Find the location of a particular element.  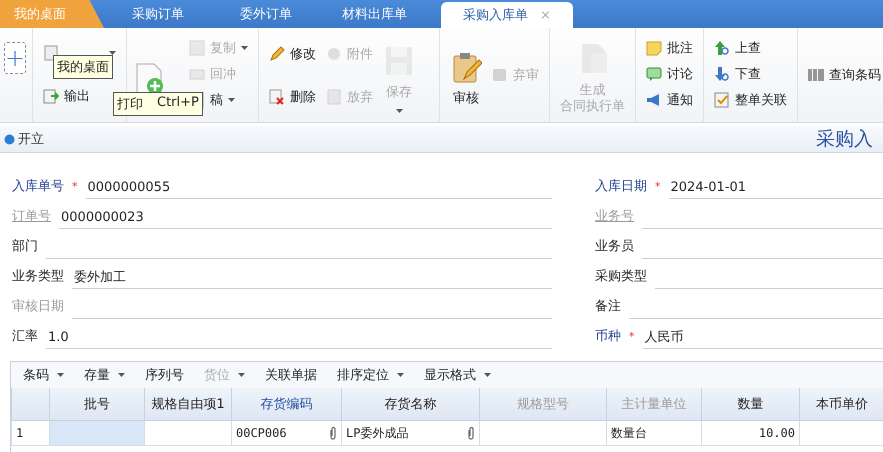

field-label: 业务类型 is located at coordinates (38, 277).